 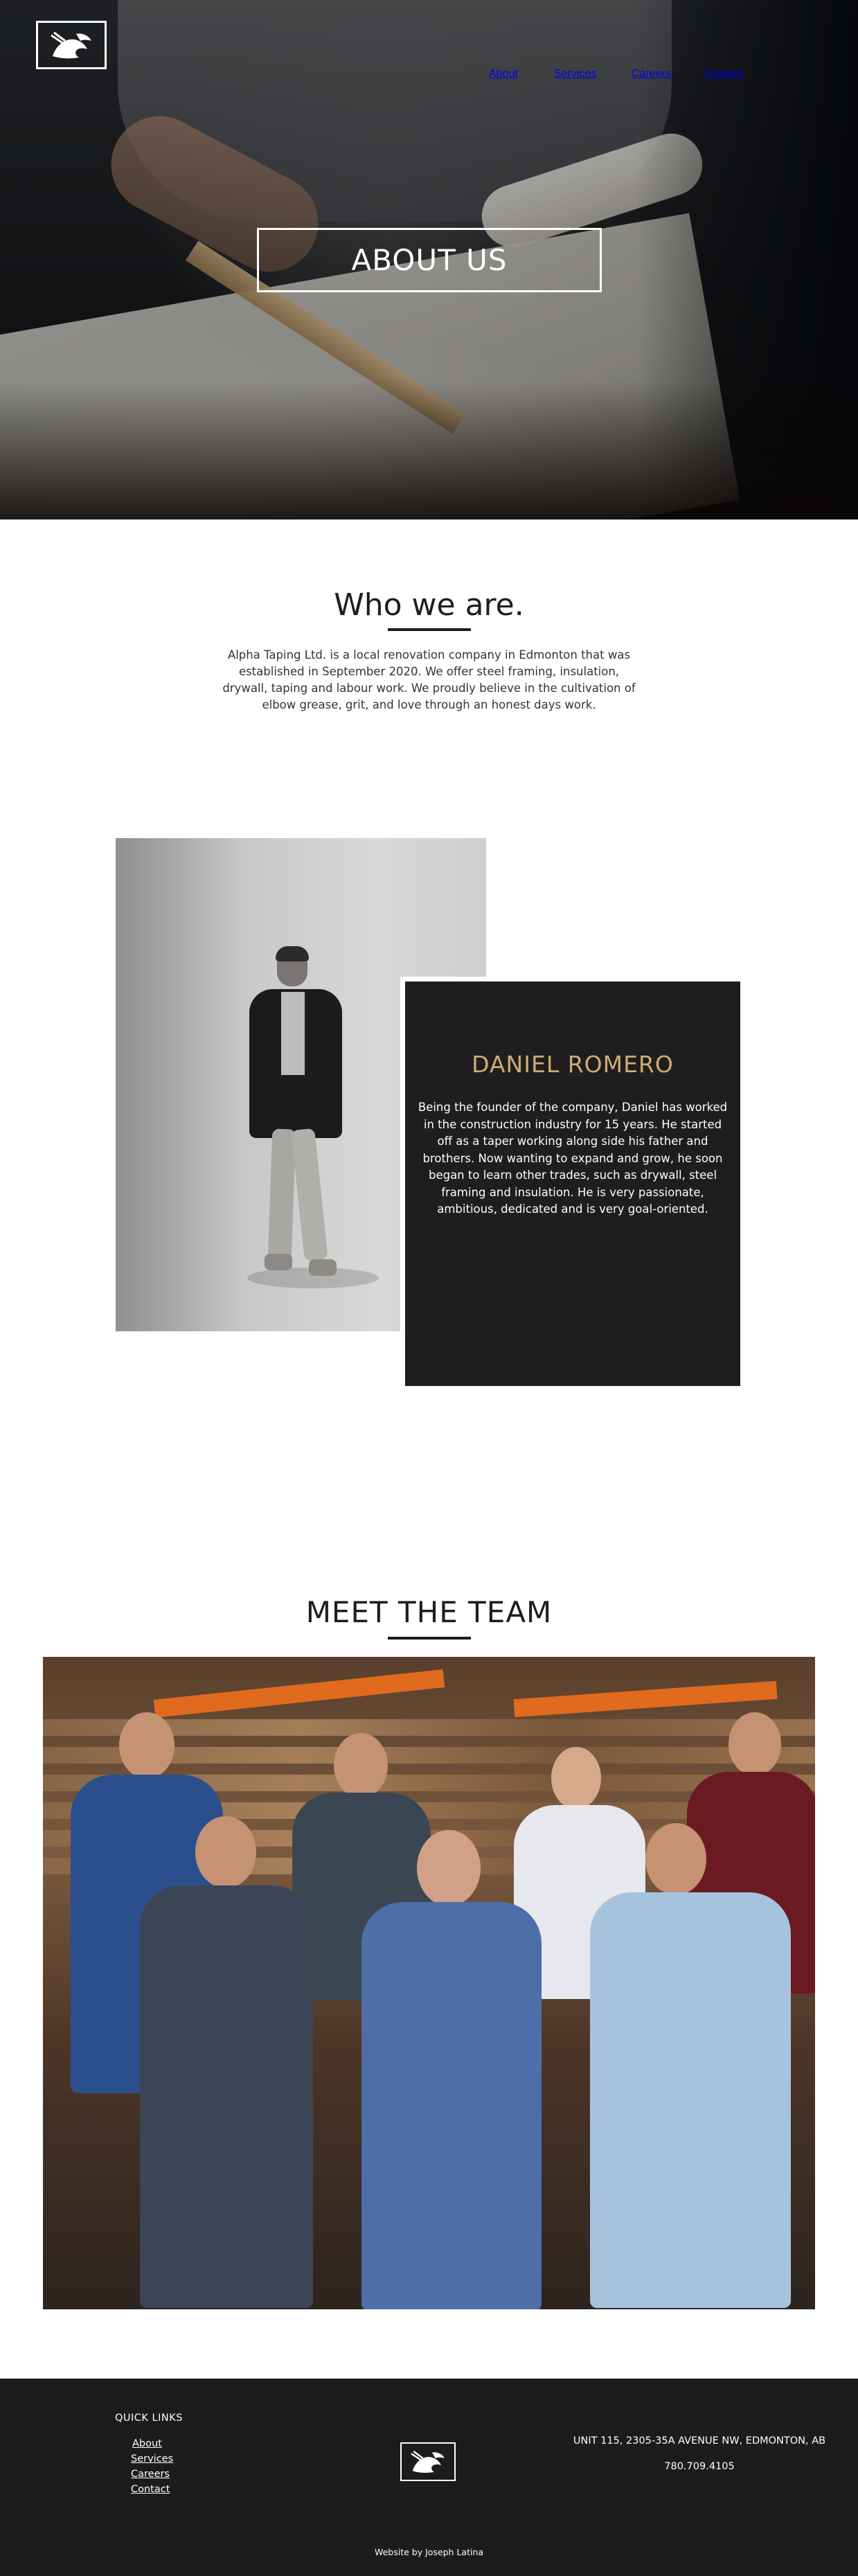 I want to click on nav-contact: Contact, so click(x=724, y=74).